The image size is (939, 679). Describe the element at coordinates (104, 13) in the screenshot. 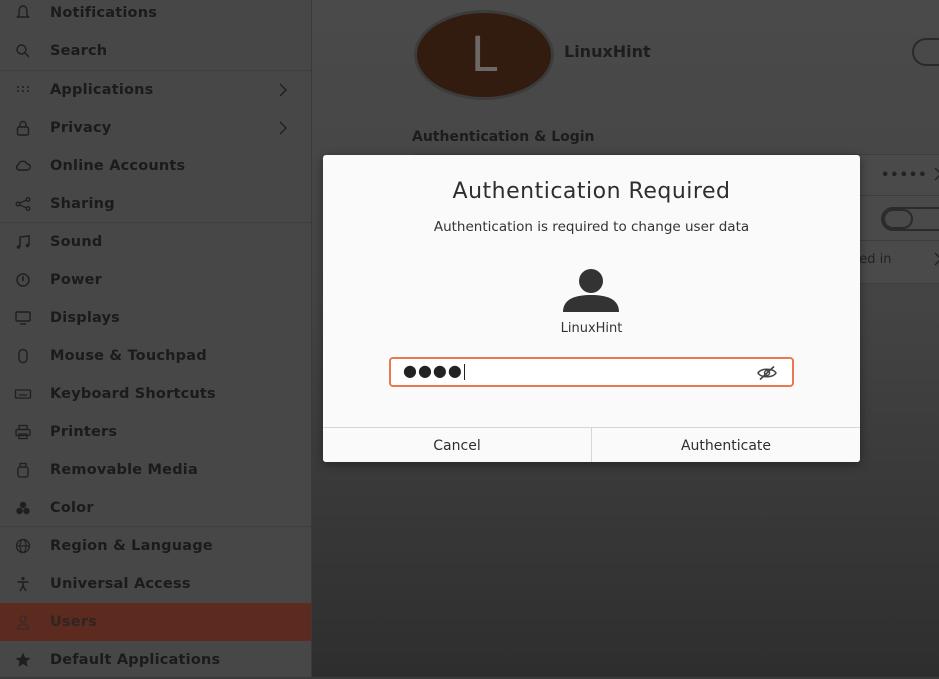

I see `sidebar-item-label: Notifications` at that location.